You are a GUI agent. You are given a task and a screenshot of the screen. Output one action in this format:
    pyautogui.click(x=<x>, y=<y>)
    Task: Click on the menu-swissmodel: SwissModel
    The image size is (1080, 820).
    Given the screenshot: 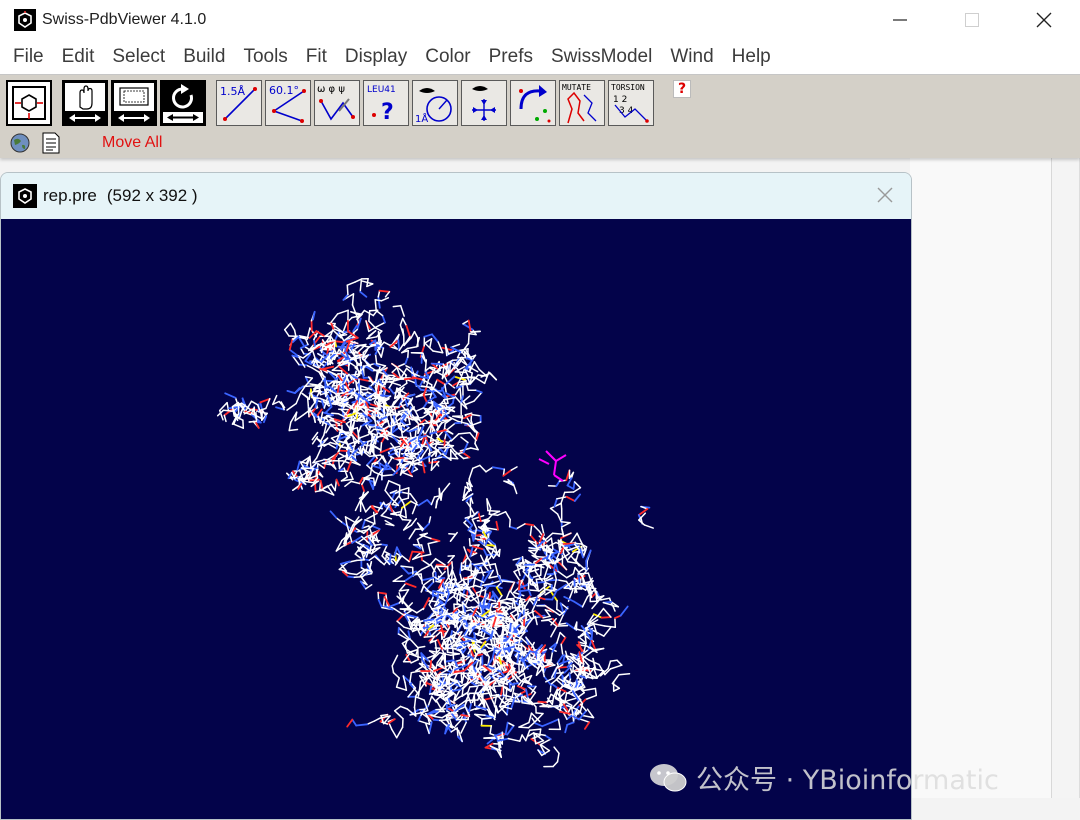 What is the action you would take?
    pyautogui.click(x=601, y=57)
    